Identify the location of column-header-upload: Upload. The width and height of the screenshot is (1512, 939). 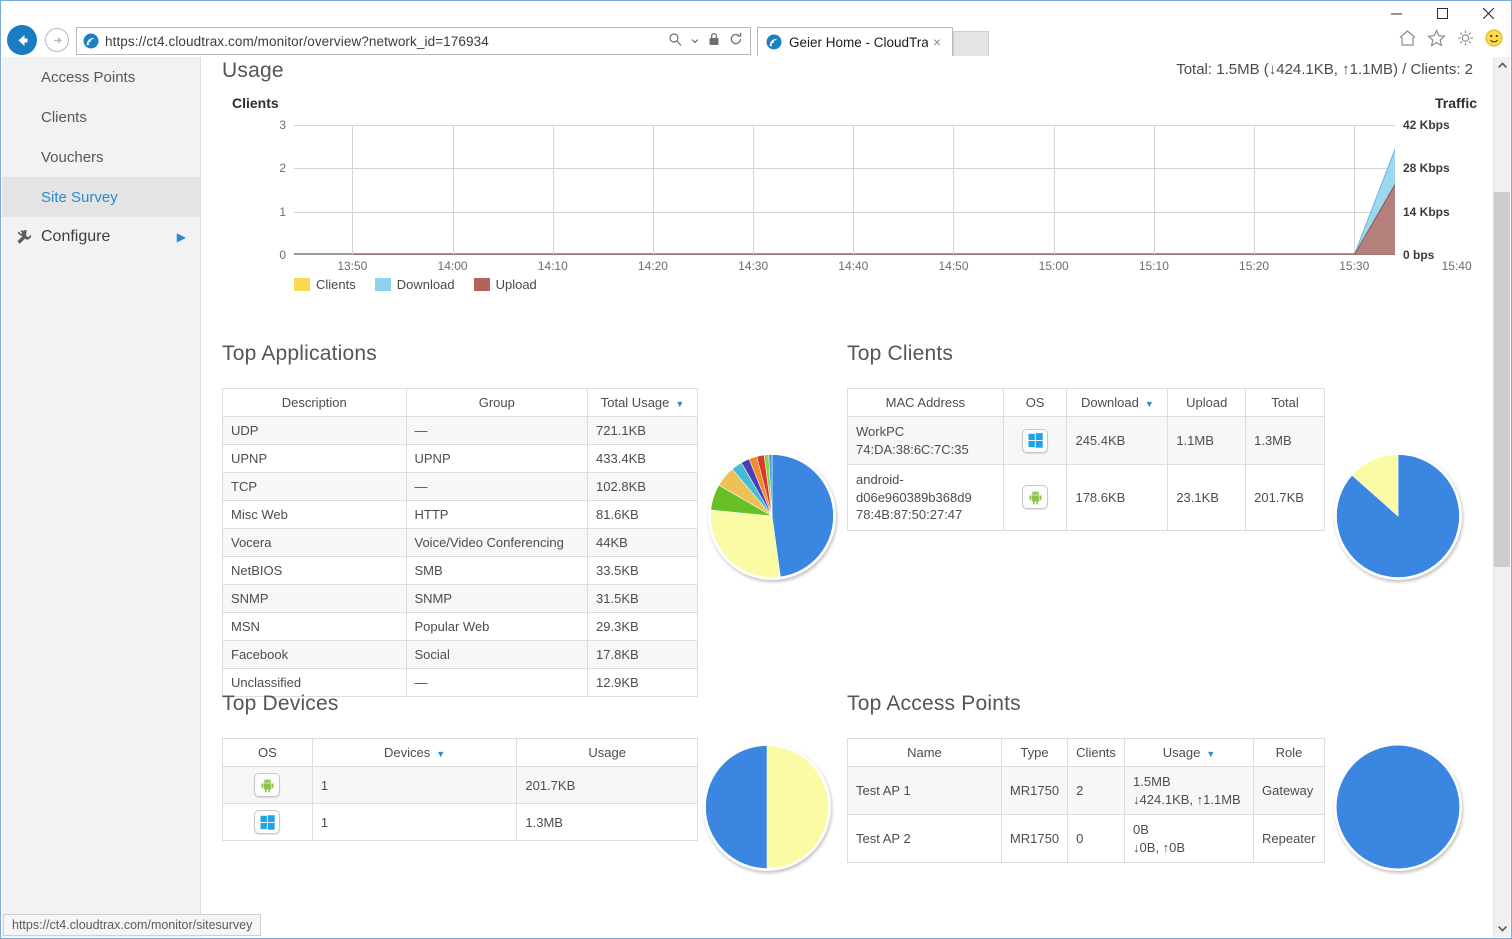
(1207, 402).